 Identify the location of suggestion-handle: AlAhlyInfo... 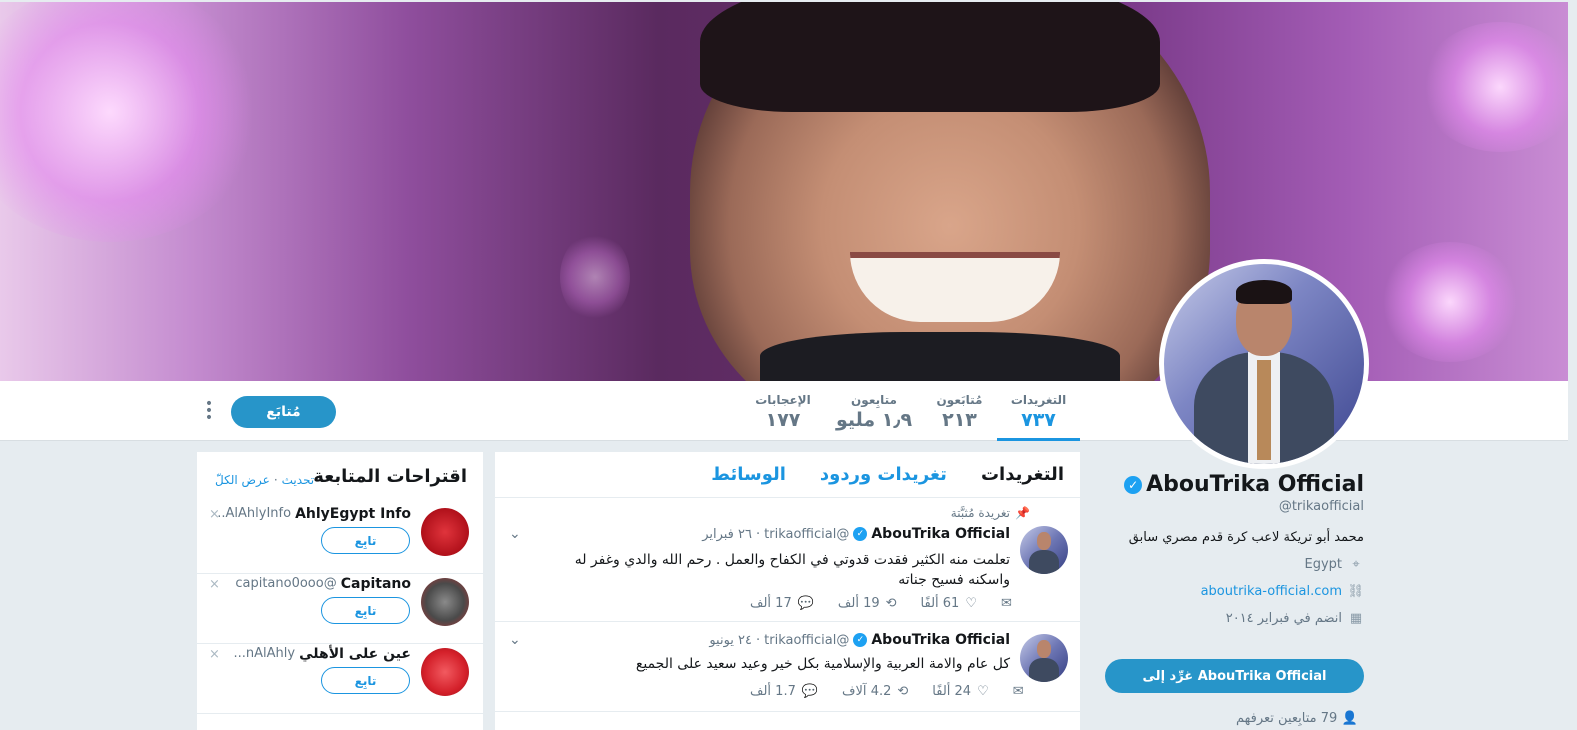
(254, 514).